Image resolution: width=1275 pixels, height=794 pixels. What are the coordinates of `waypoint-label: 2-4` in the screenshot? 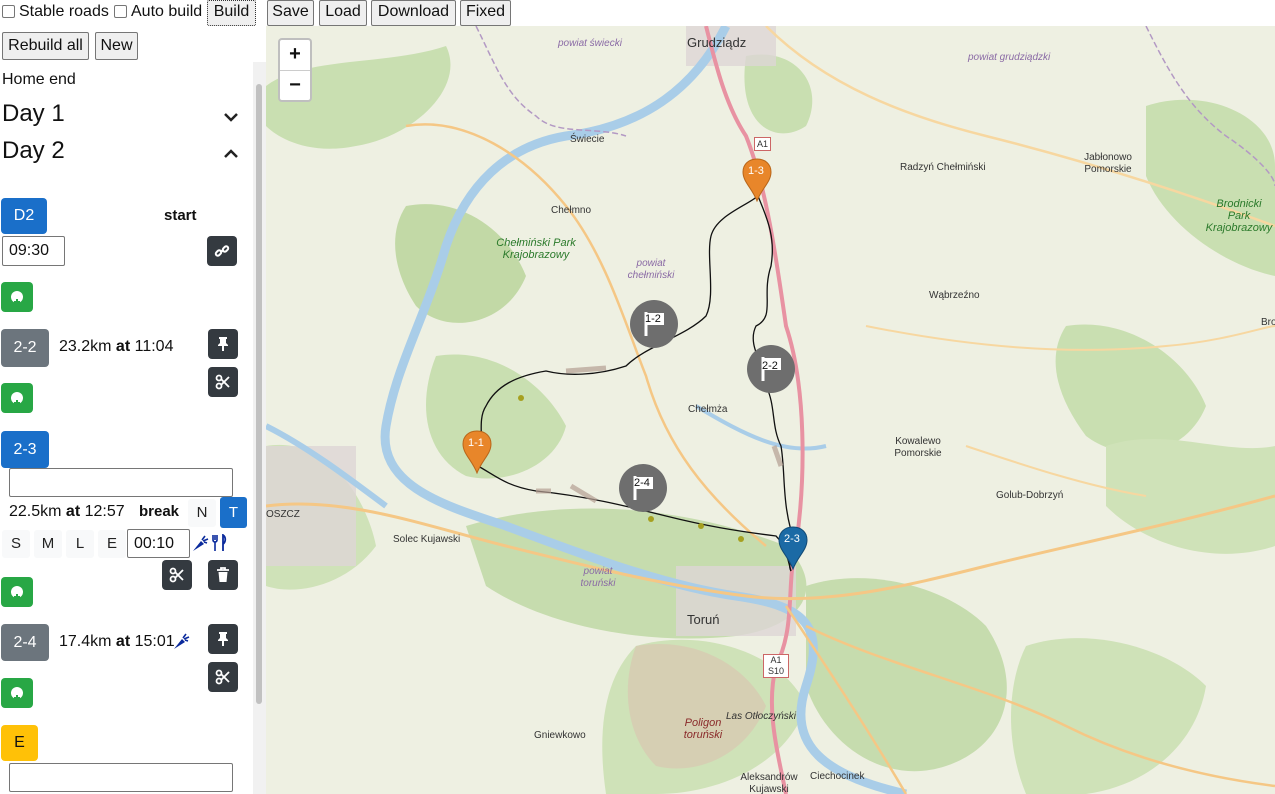 It's located at (642, 483).